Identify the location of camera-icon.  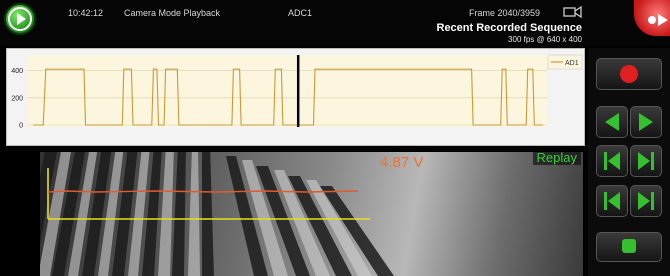
(572, 12).